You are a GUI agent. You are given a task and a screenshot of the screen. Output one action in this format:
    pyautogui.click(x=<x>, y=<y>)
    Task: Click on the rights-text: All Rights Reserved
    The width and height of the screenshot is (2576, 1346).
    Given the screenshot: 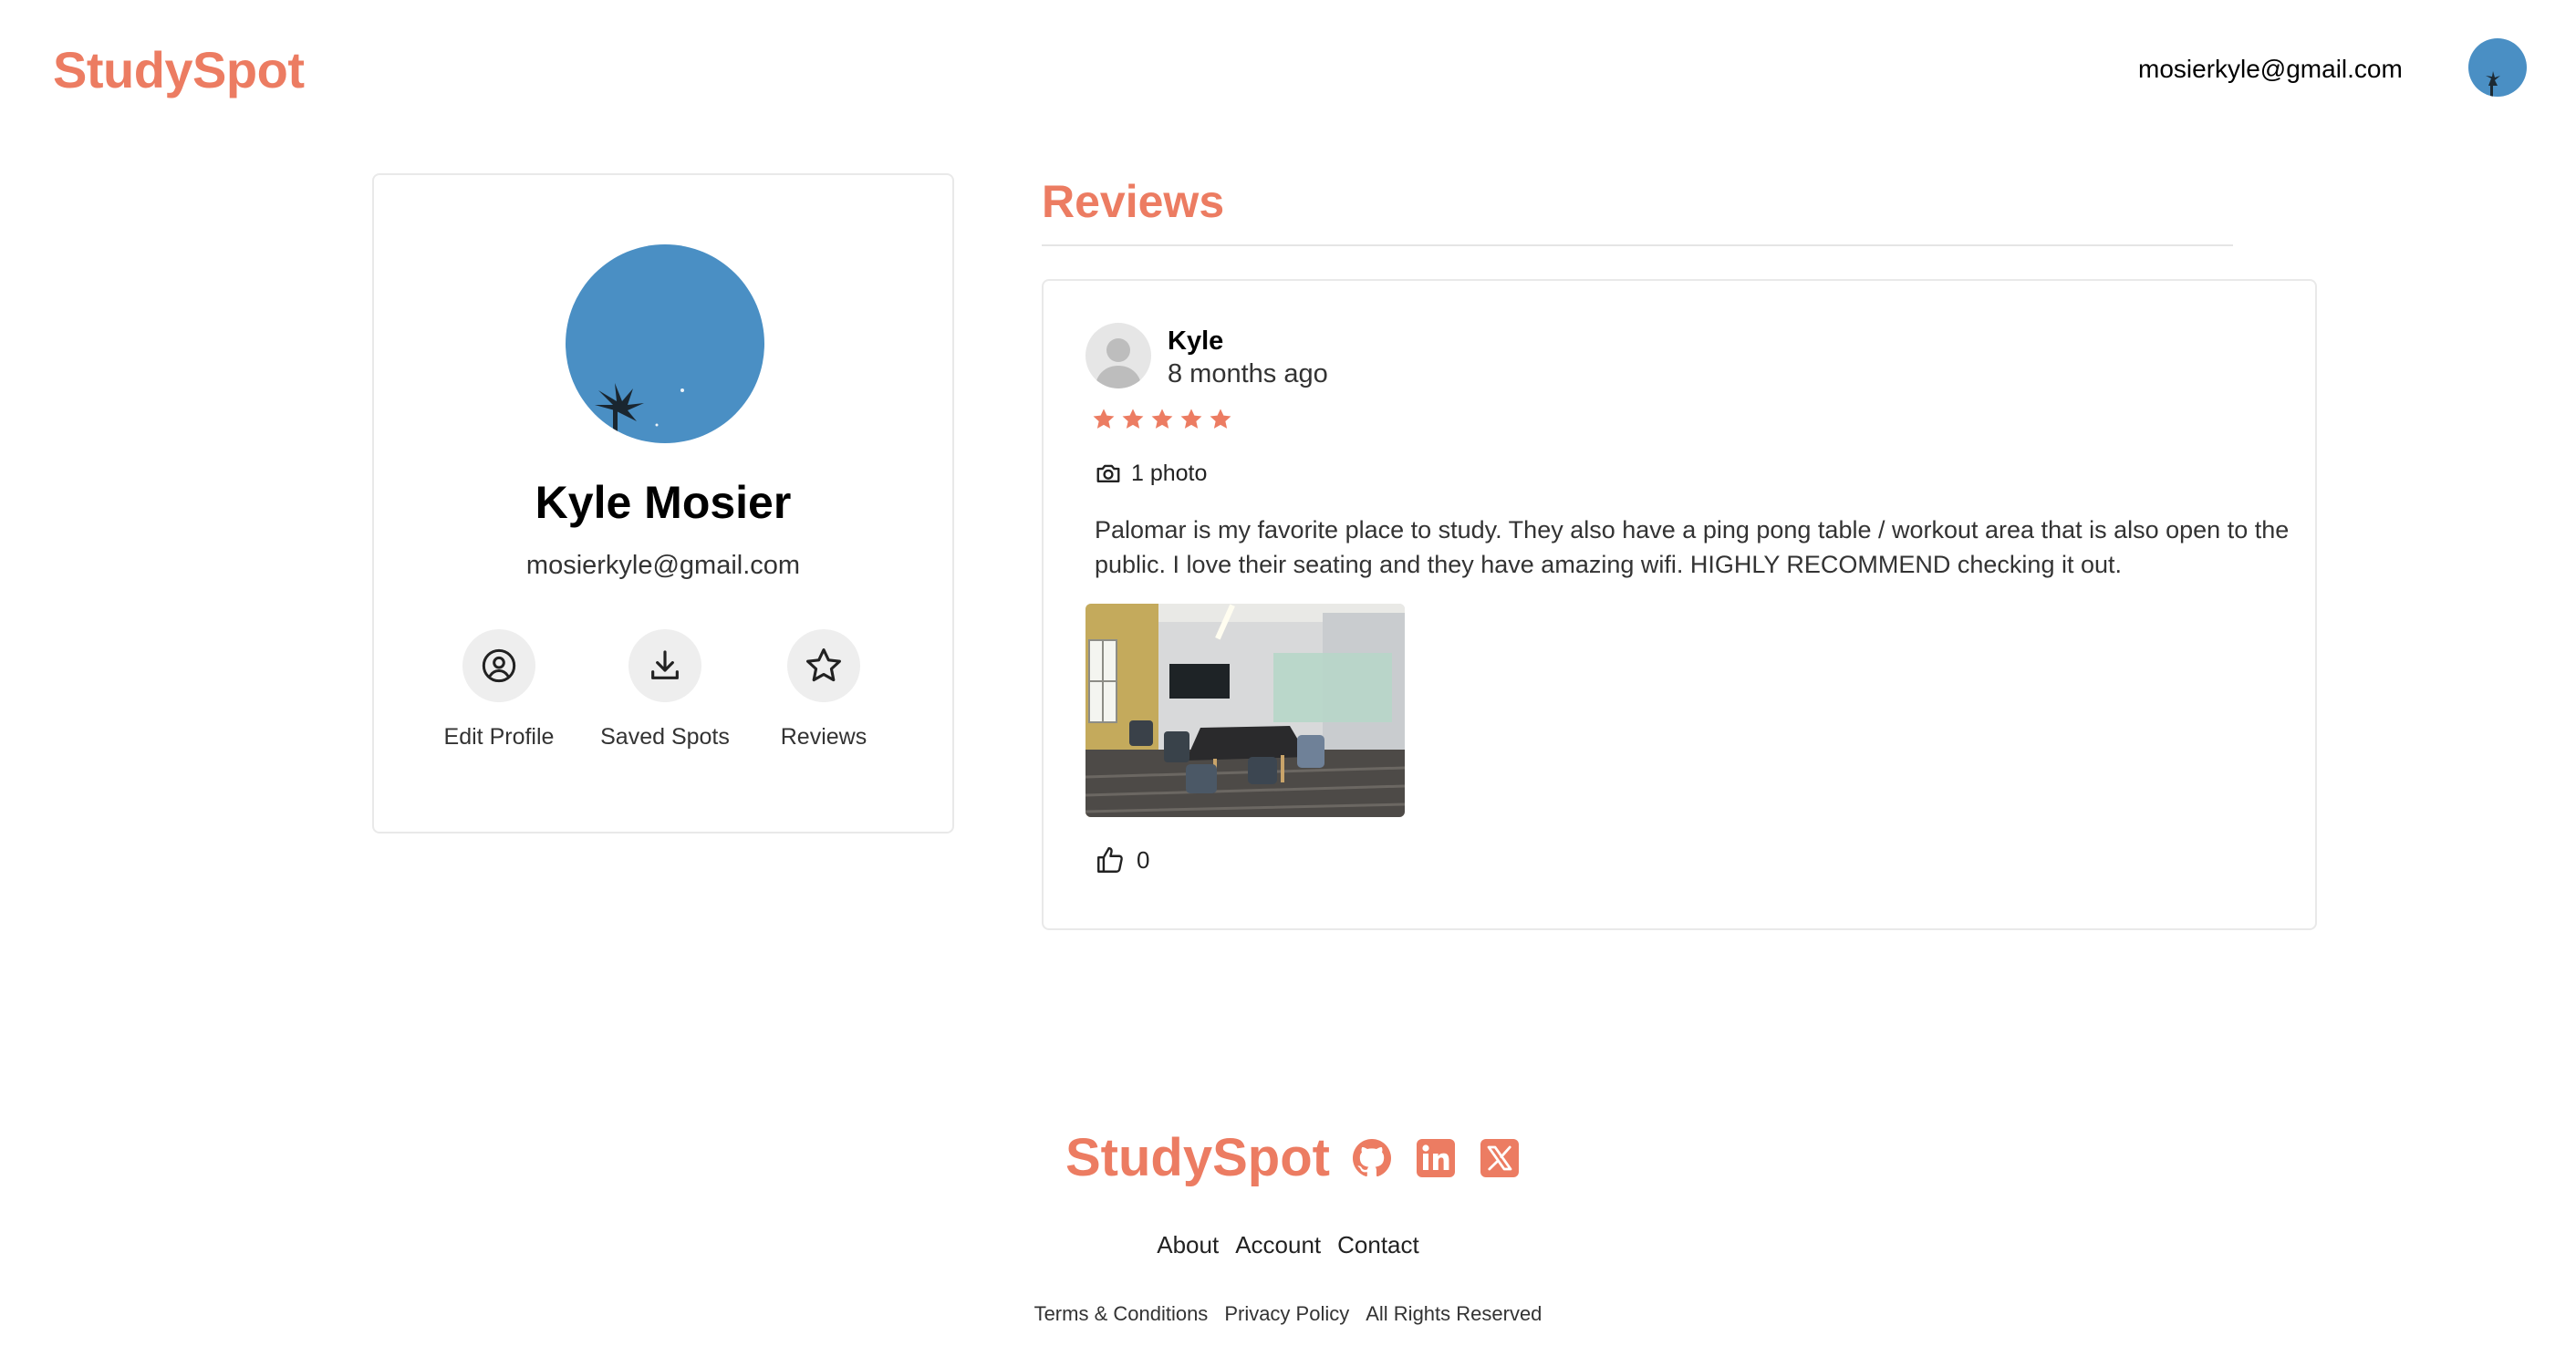 What is the action you would take?
    pyautogui.click(x=1454, y=1313)
    